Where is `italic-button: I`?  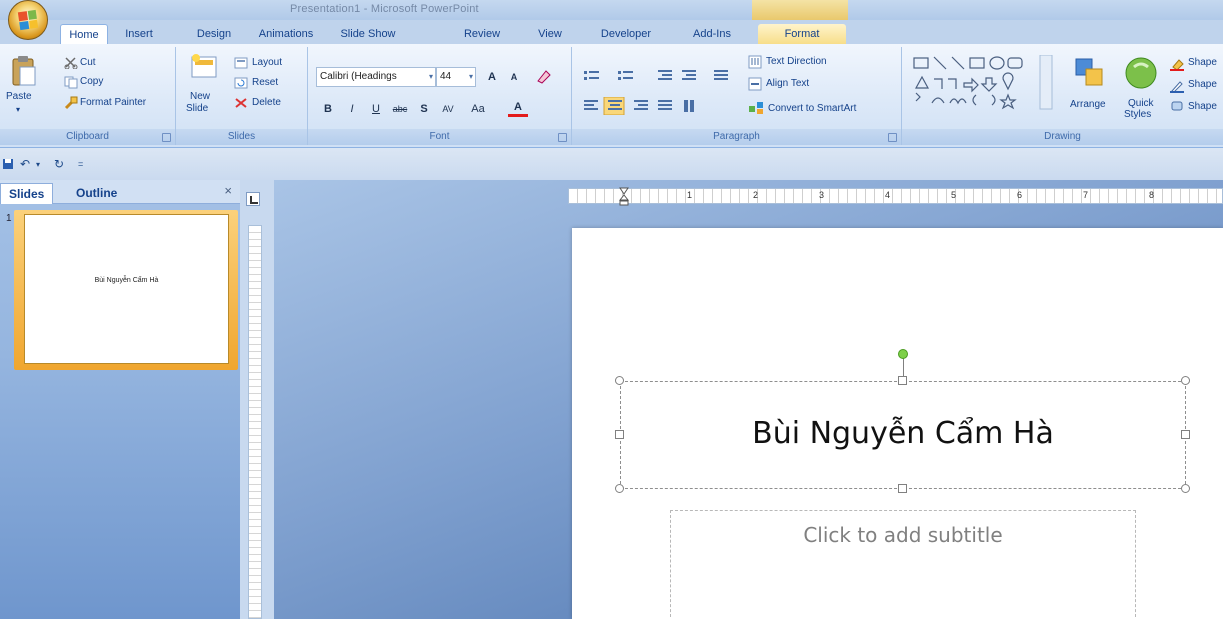
italic-button: I is located at coordinates (352, 109).